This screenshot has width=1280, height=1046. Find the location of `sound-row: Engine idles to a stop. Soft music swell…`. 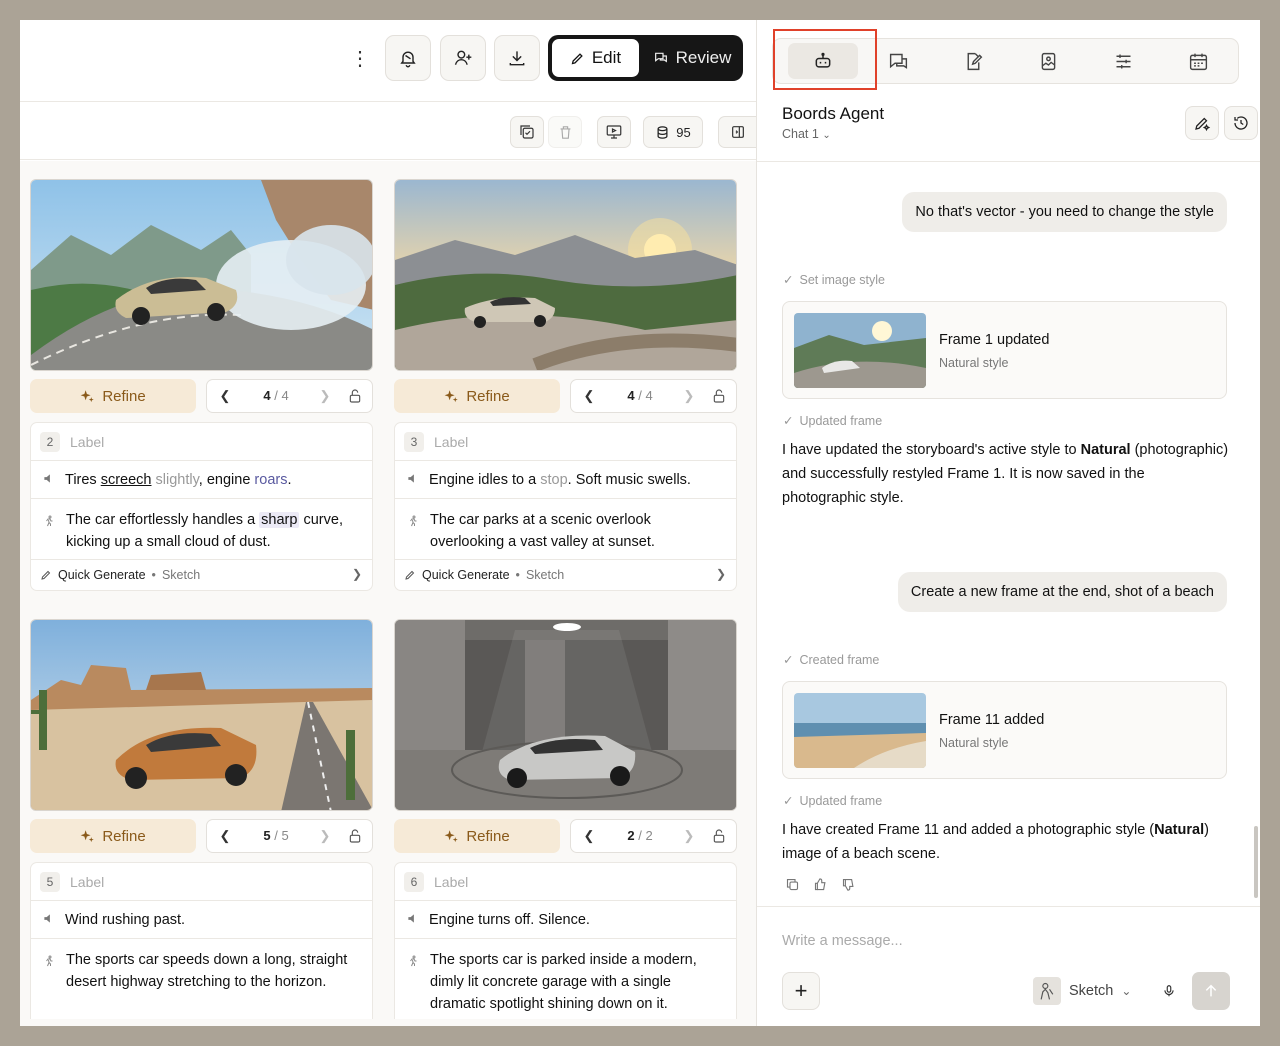

sound-row: Engine idles to a stop. Soft music swell… is located at coordinates (565, 480).